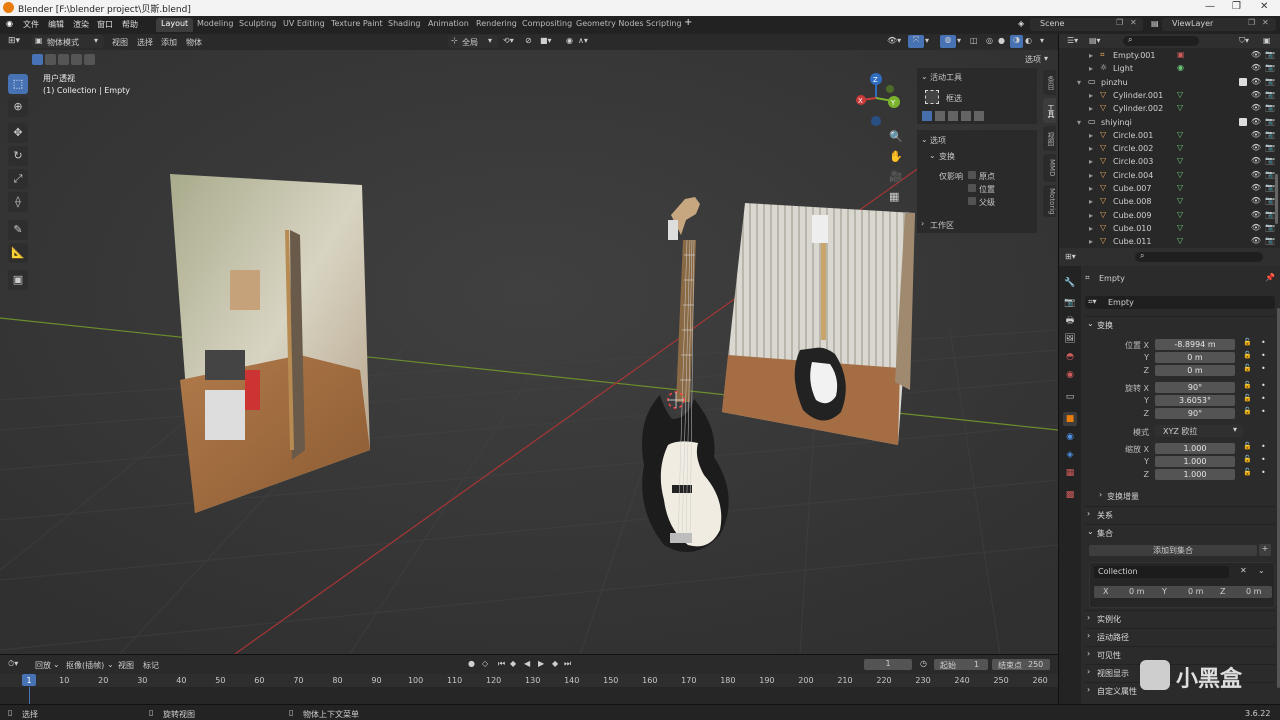 The height and width of the screenshot is (720, 1280). Describe the element at coordinates (1169, 109) in the screenshot. I see `outliner-row: ▸ ▽ Cylinder.002 ▽ 👁 📷` at that location.